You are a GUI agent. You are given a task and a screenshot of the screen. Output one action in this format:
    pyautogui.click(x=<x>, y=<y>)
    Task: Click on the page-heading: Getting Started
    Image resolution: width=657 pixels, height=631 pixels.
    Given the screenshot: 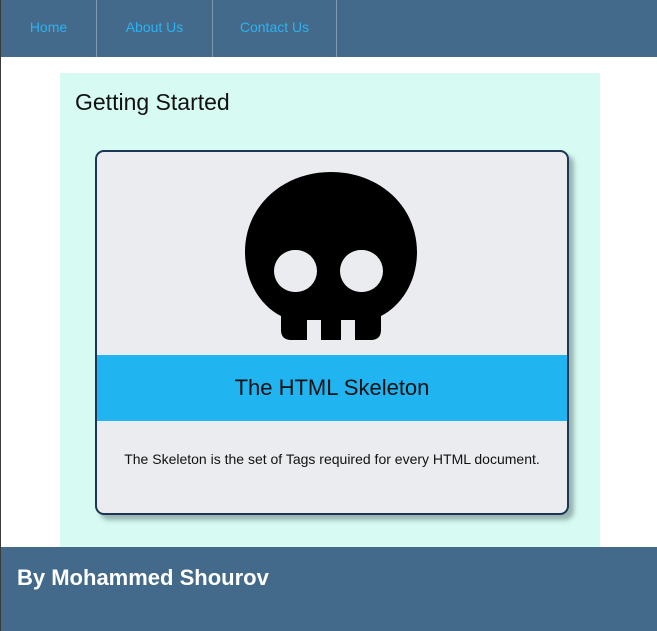 What is the action you would take?
    pyautogui.click(x=152, y=102)
    